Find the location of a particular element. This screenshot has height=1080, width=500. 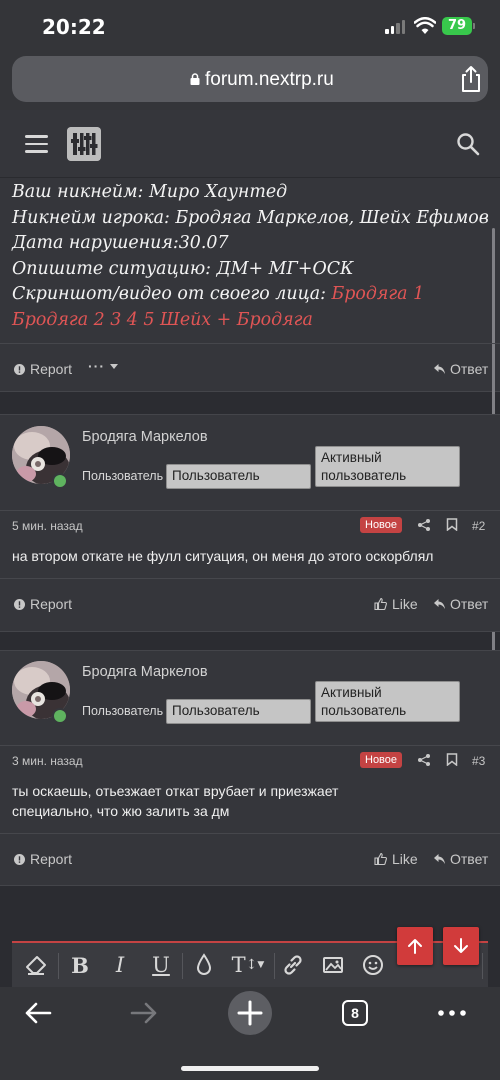

plus-icon is located at coordinates (250, 1013).